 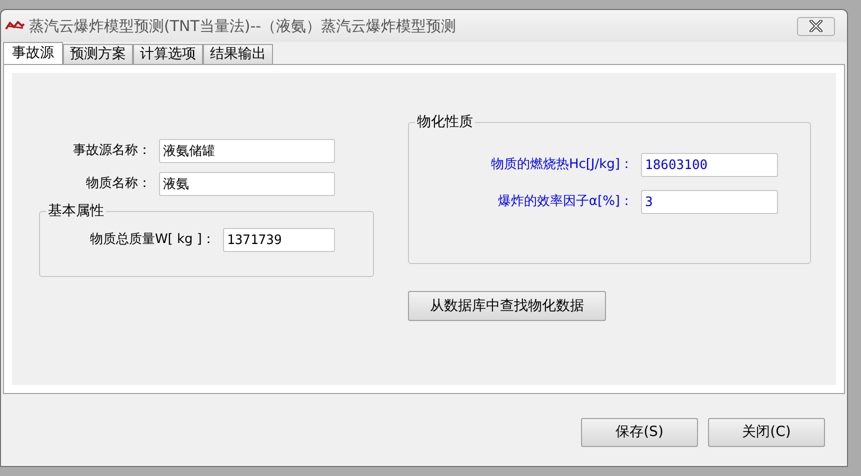 I want to click on dialog-button: 关闭(C), so click(x=766, y=432).